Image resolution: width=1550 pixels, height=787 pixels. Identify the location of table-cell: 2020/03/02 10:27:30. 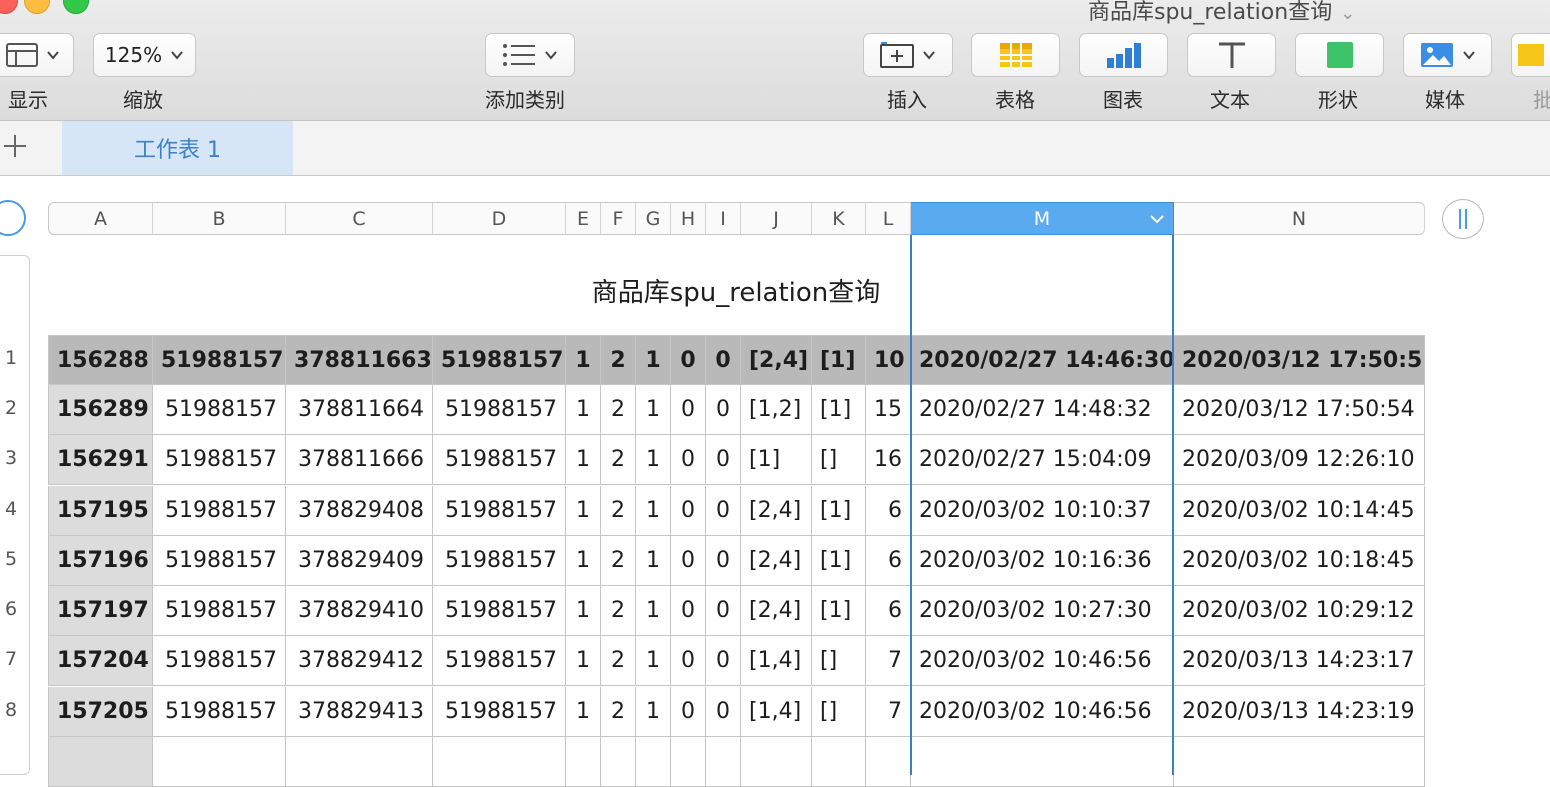
(1042, 611).